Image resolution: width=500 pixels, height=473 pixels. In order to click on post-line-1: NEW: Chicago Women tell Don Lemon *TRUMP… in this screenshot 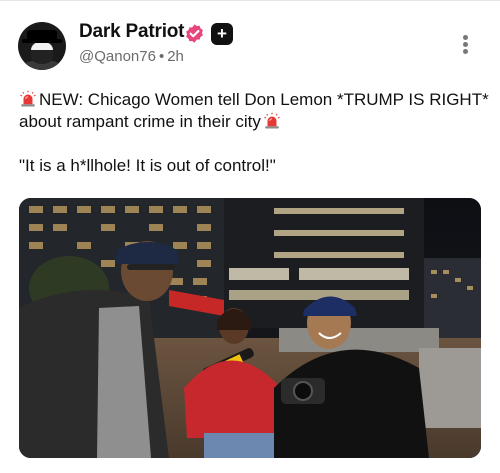, I will do `click(254, 111)`.